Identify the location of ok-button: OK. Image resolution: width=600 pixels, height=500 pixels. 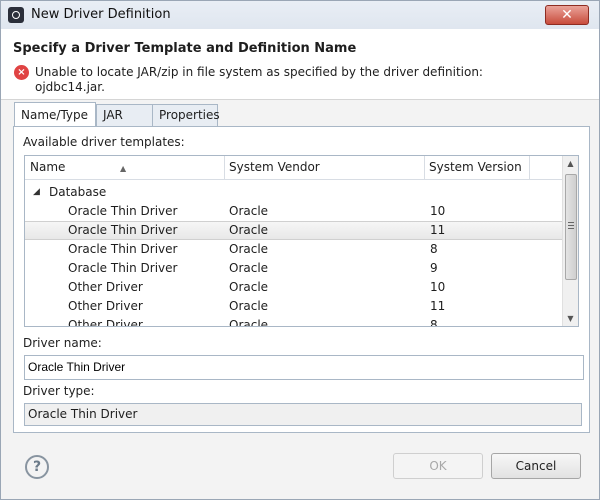
(438, 466).